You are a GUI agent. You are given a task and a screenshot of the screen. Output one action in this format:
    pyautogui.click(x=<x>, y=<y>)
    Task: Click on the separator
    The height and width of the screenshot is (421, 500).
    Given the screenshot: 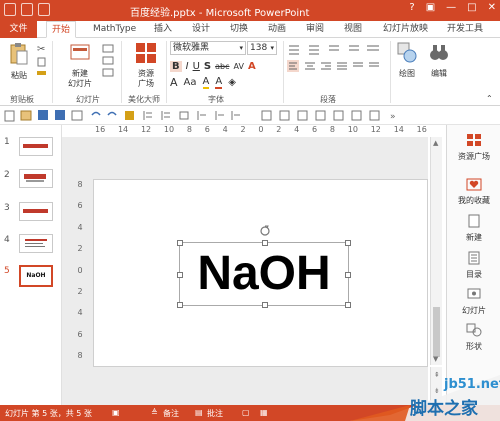 What is the action you would take?
    pyautogui.click(x=390, y=72)
    